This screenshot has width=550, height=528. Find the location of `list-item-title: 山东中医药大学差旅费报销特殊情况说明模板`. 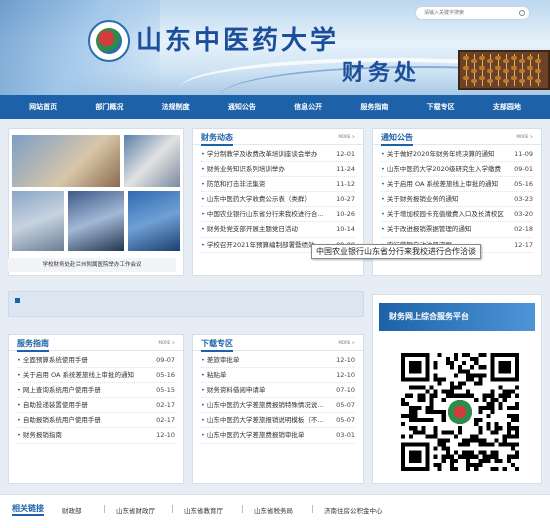

list-item-title: 山东中医药大学差旅费报销特殊情况说明模板 is located at coordinates (263, 405).